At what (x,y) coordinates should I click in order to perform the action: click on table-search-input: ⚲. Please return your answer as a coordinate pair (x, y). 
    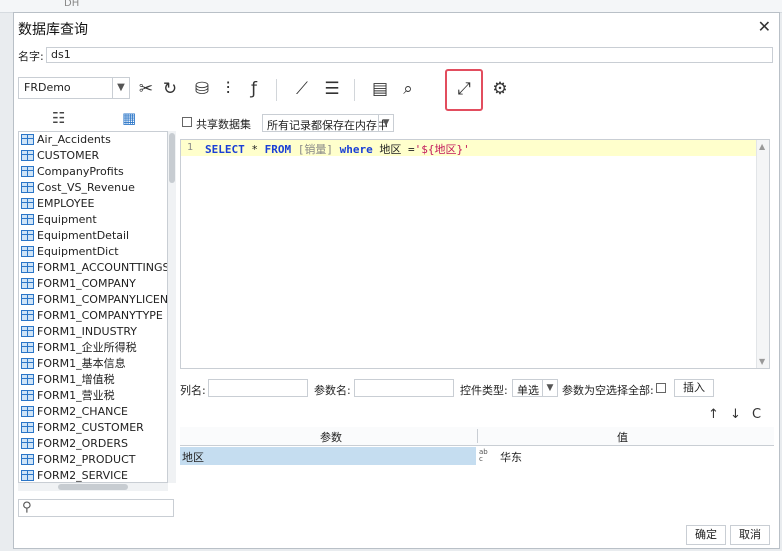
    Looking at the image, I should click on (96, 508).